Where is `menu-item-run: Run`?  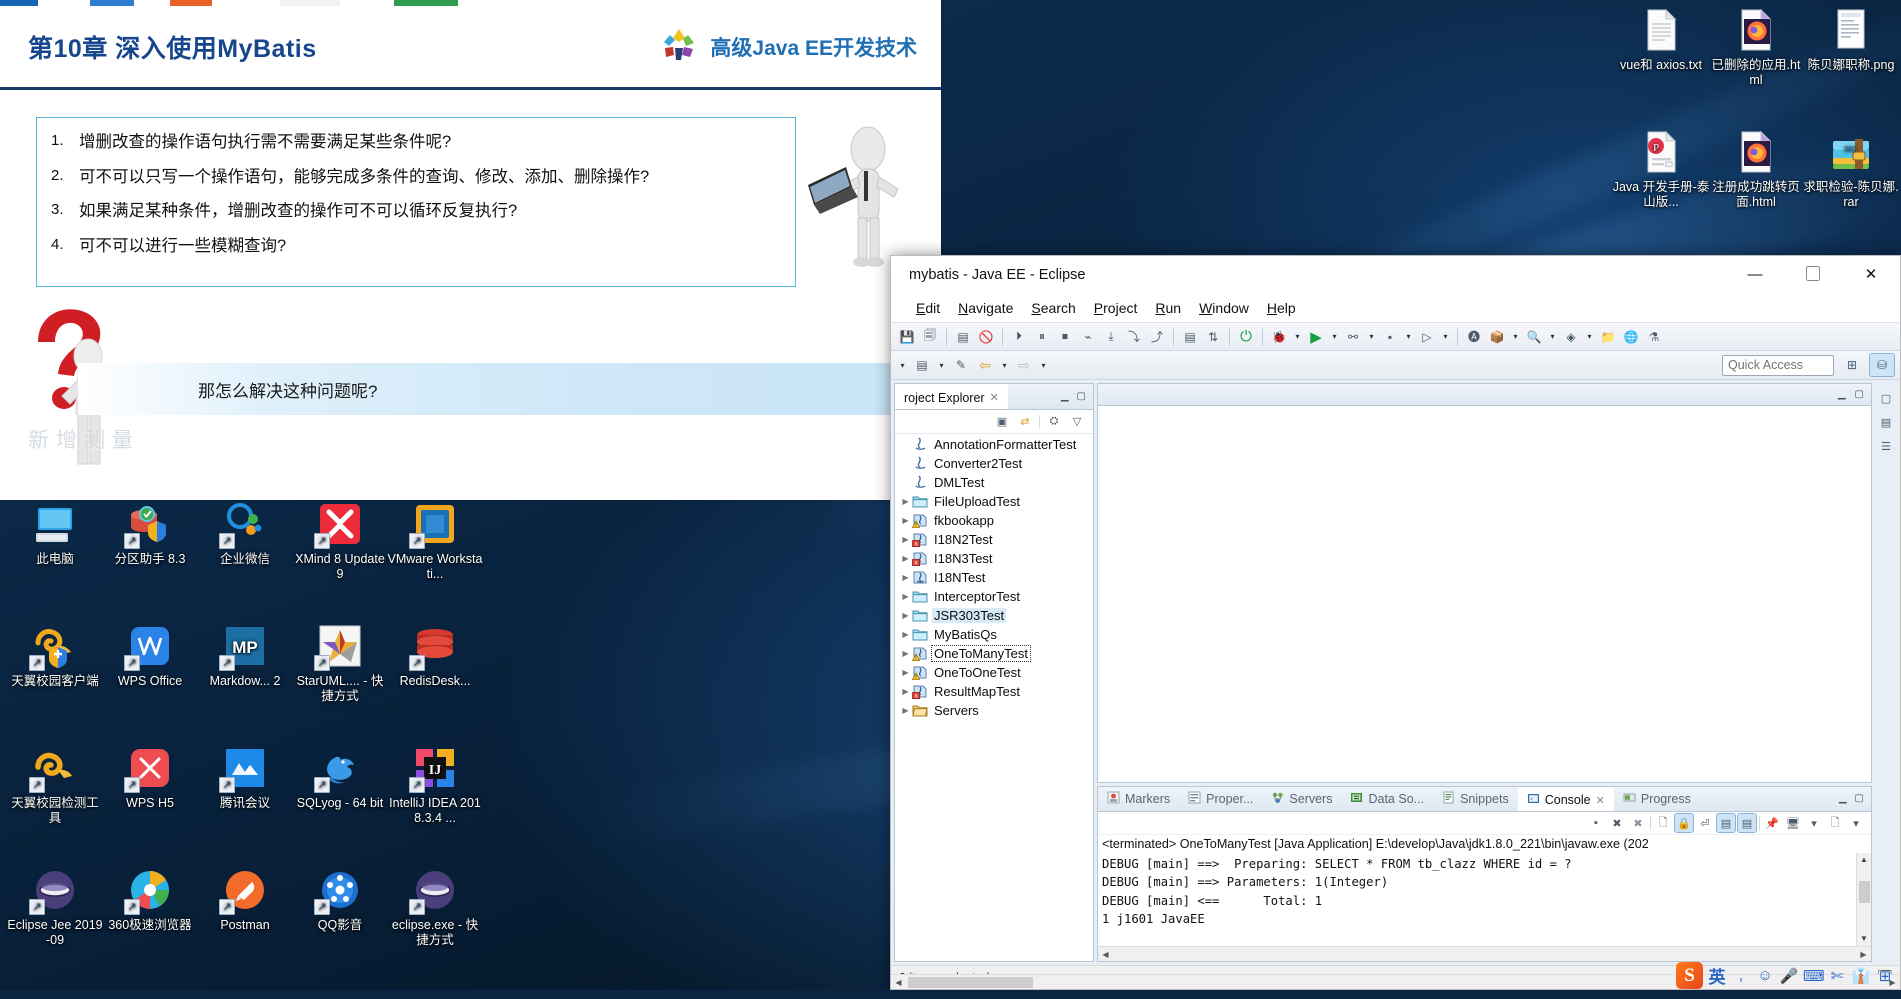 menu-item-run: Run is located at coordinates (1168, 308).